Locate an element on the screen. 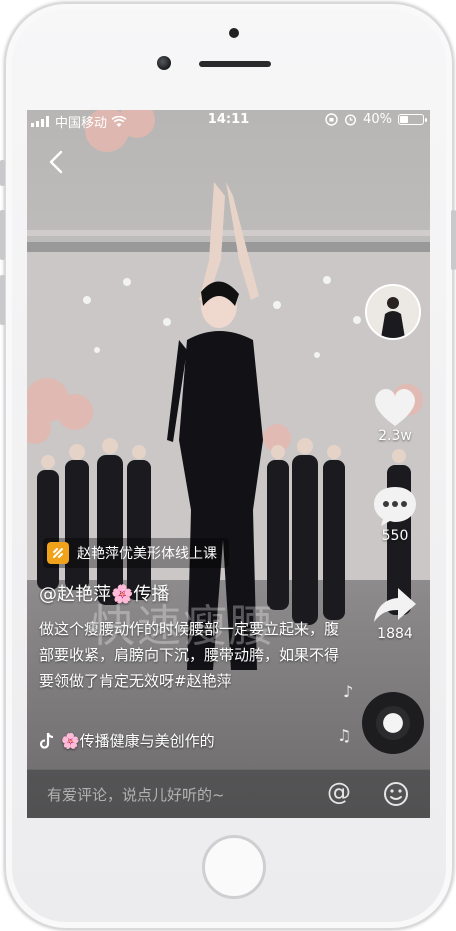 Image resolution: width=456 pixels, height=931 pixels. like-button: 2.3w is located at coordinates (395, 415).